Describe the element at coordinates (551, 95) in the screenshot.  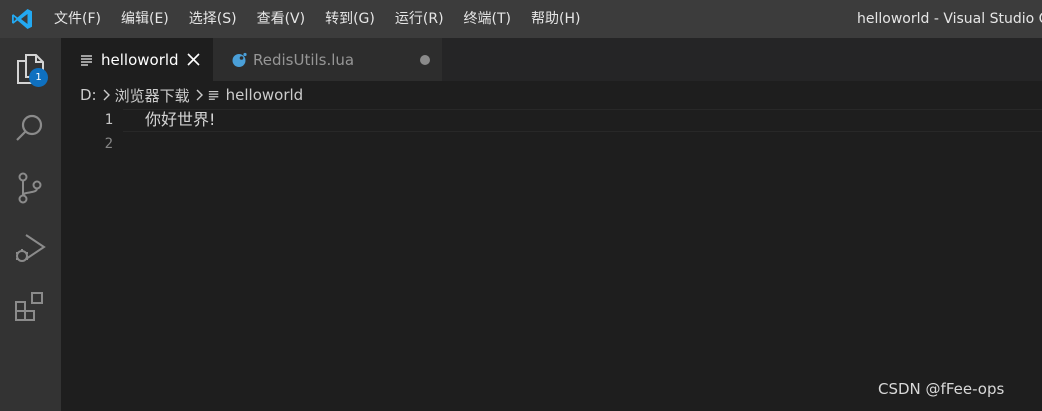
I see `breadcrumb: D: 浏览器下载 helloworld` at that location.